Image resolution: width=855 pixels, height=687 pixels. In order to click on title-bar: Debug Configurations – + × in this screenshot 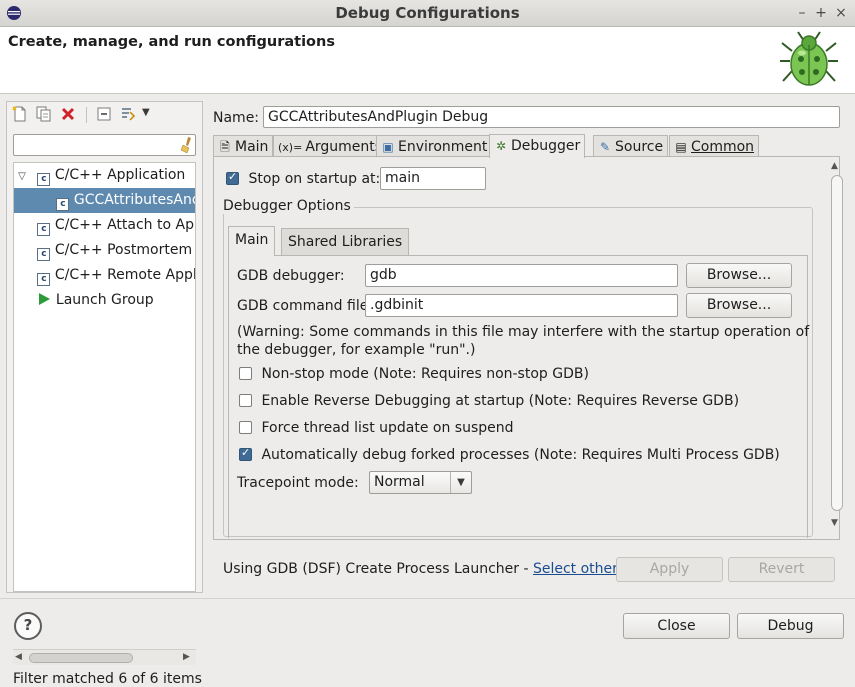, I will do `click(427, 13)`.